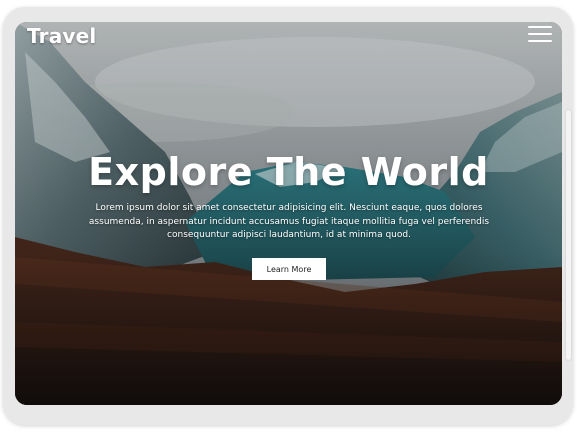 Image resolution: width=577 pixels, height=433 pixels. I want to click on hamburger-menu-icon, so click(540, 34).